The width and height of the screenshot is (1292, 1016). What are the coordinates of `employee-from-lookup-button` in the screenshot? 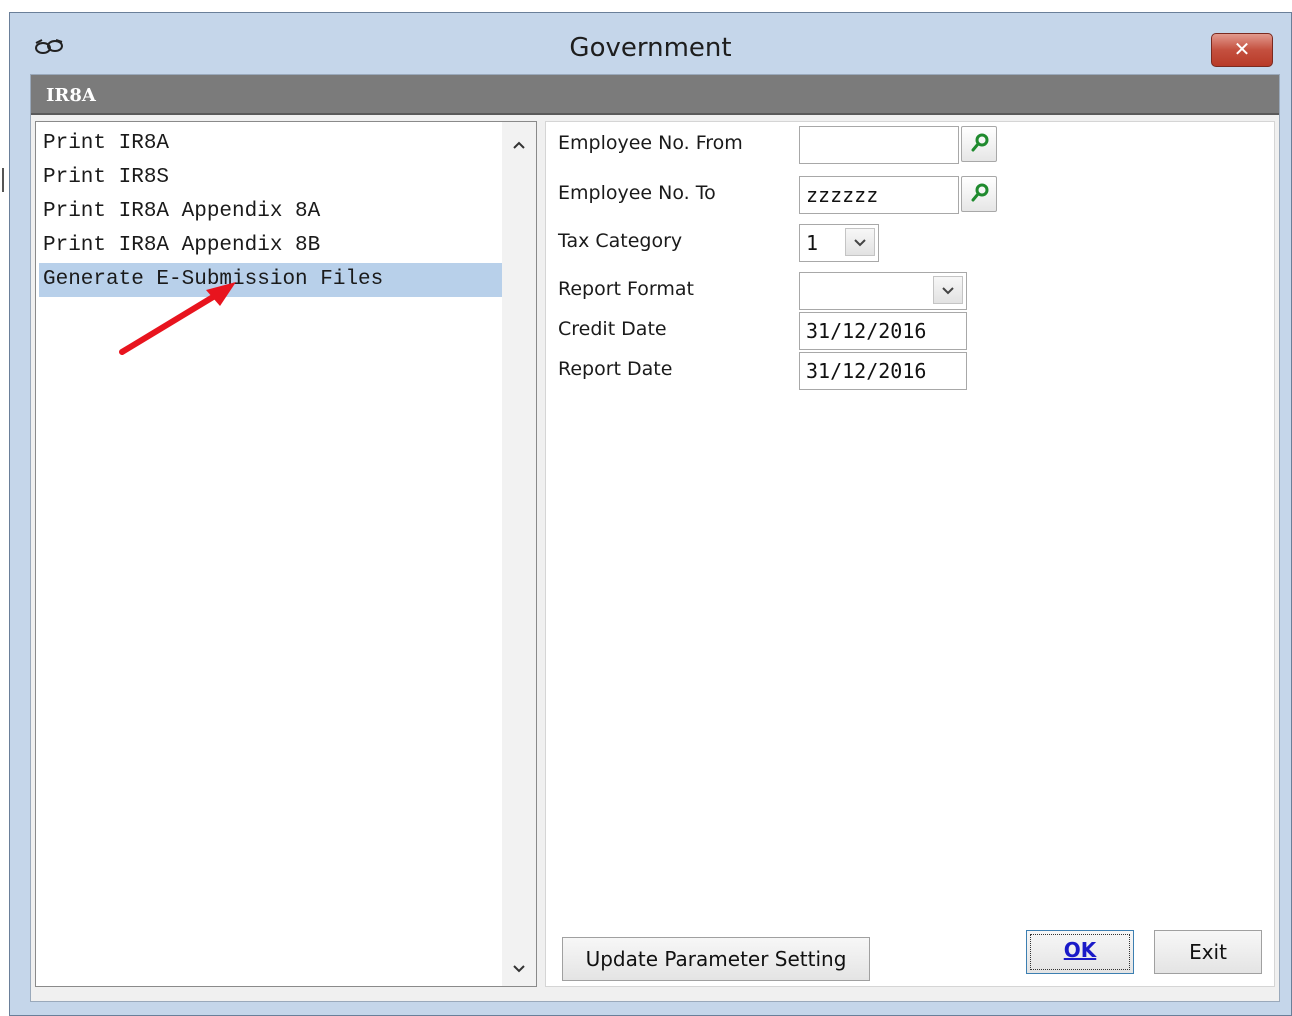 It's located at (979, 144).